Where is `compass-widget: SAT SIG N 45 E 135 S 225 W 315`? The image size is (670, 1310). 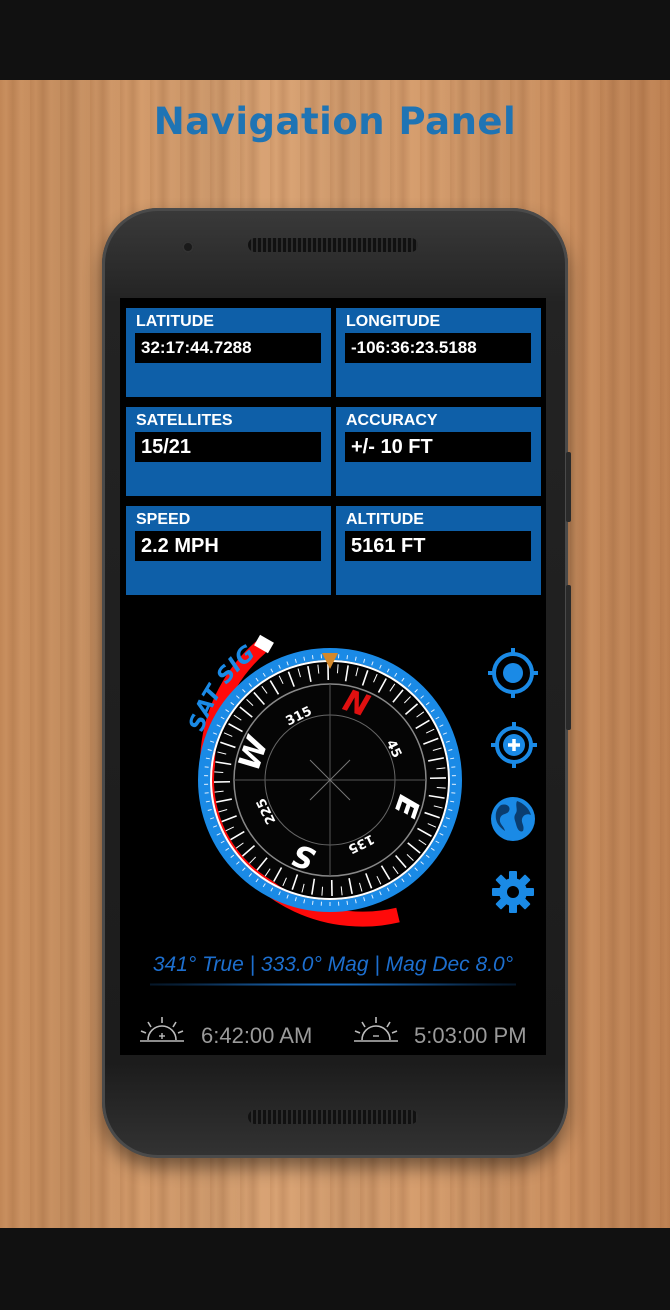
compass-widget: SAT SIG N 45 E 135 S 225 W 315 is located at coordinates (325, 785).